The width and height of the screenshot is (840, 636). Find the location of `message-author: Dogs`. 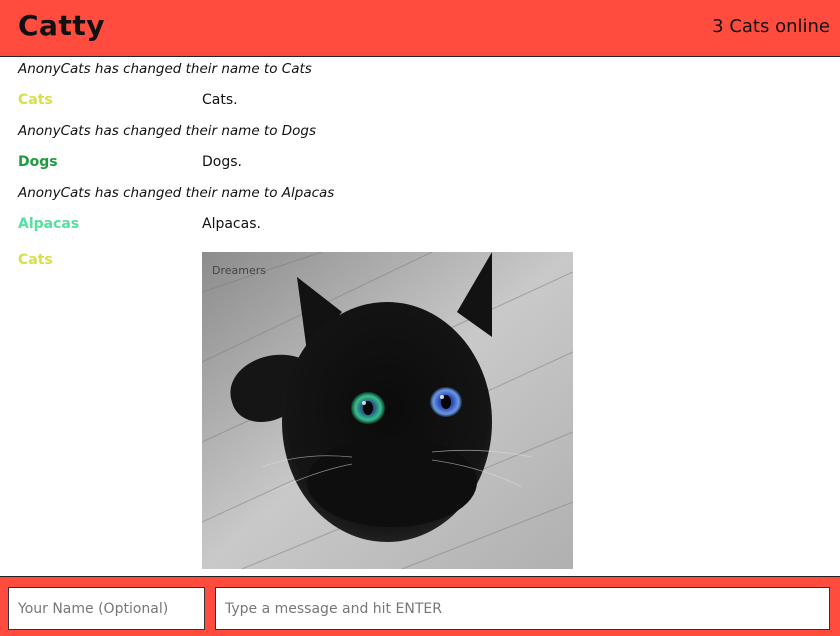

message-author: Dogs is located at coordinates (38, 162).